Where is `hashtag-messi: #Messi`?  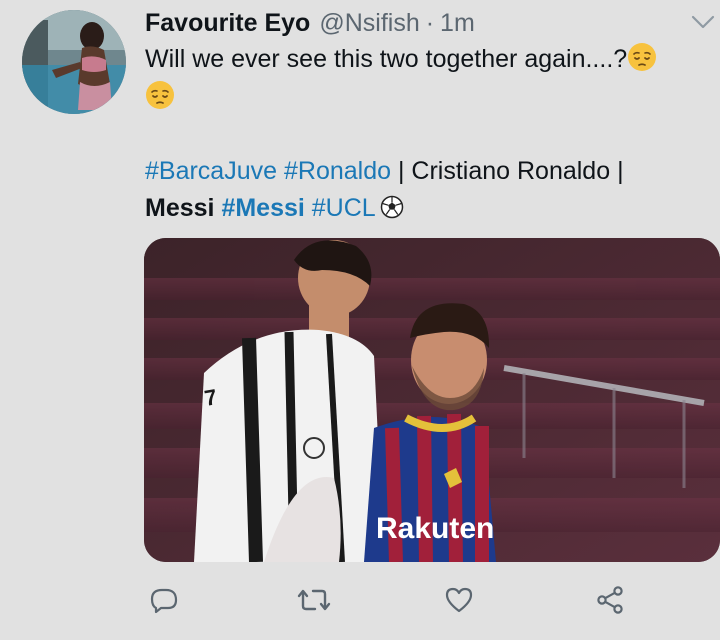
hashtag-messi: #Messi is located at coordinates (262, 208).